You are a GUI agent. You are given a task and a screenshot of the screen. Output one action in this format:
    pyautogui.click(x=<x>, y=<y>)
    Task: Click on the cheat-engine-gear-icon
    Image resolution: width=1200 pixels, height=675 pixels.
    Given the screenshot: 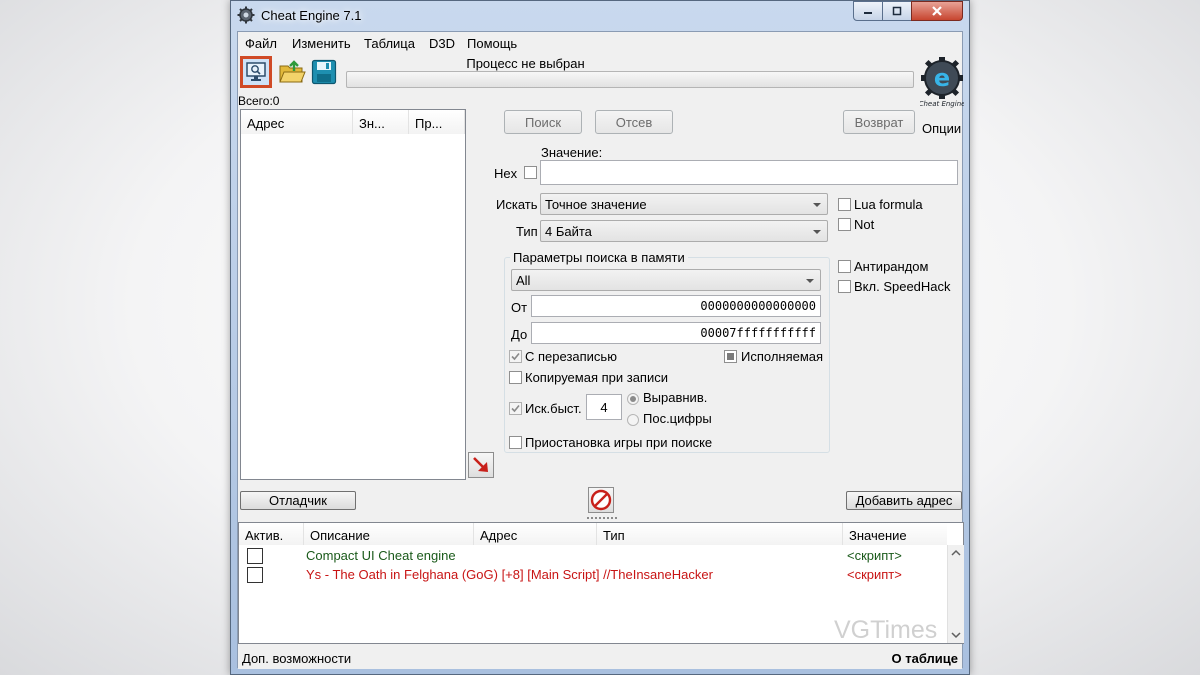 What is the action you would take?
    pyautogui.click(x=246, y=15)
    